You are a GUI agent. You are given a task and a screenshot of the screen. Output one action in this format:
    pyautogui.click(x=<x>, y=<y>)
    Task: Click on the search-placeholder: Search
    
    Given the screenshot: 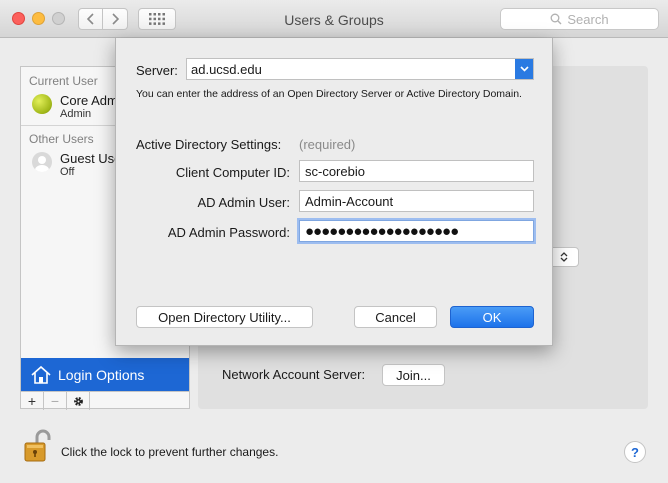 What is the action you would take?
    pyautogui.click(x=588, y=19)
    